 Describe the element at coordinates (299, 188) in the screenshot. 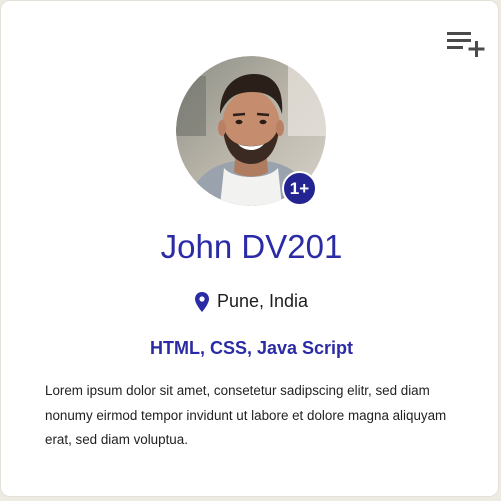

I see `notification-badge: 1+` at that location.